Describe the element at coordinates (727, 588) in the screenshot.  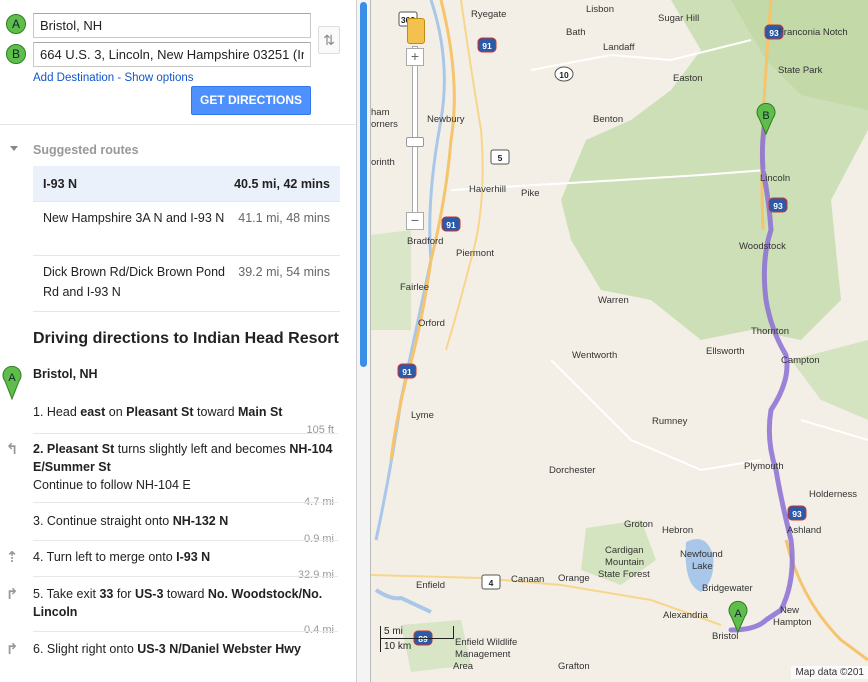
I see `place-label: Bridgewater` at that location.